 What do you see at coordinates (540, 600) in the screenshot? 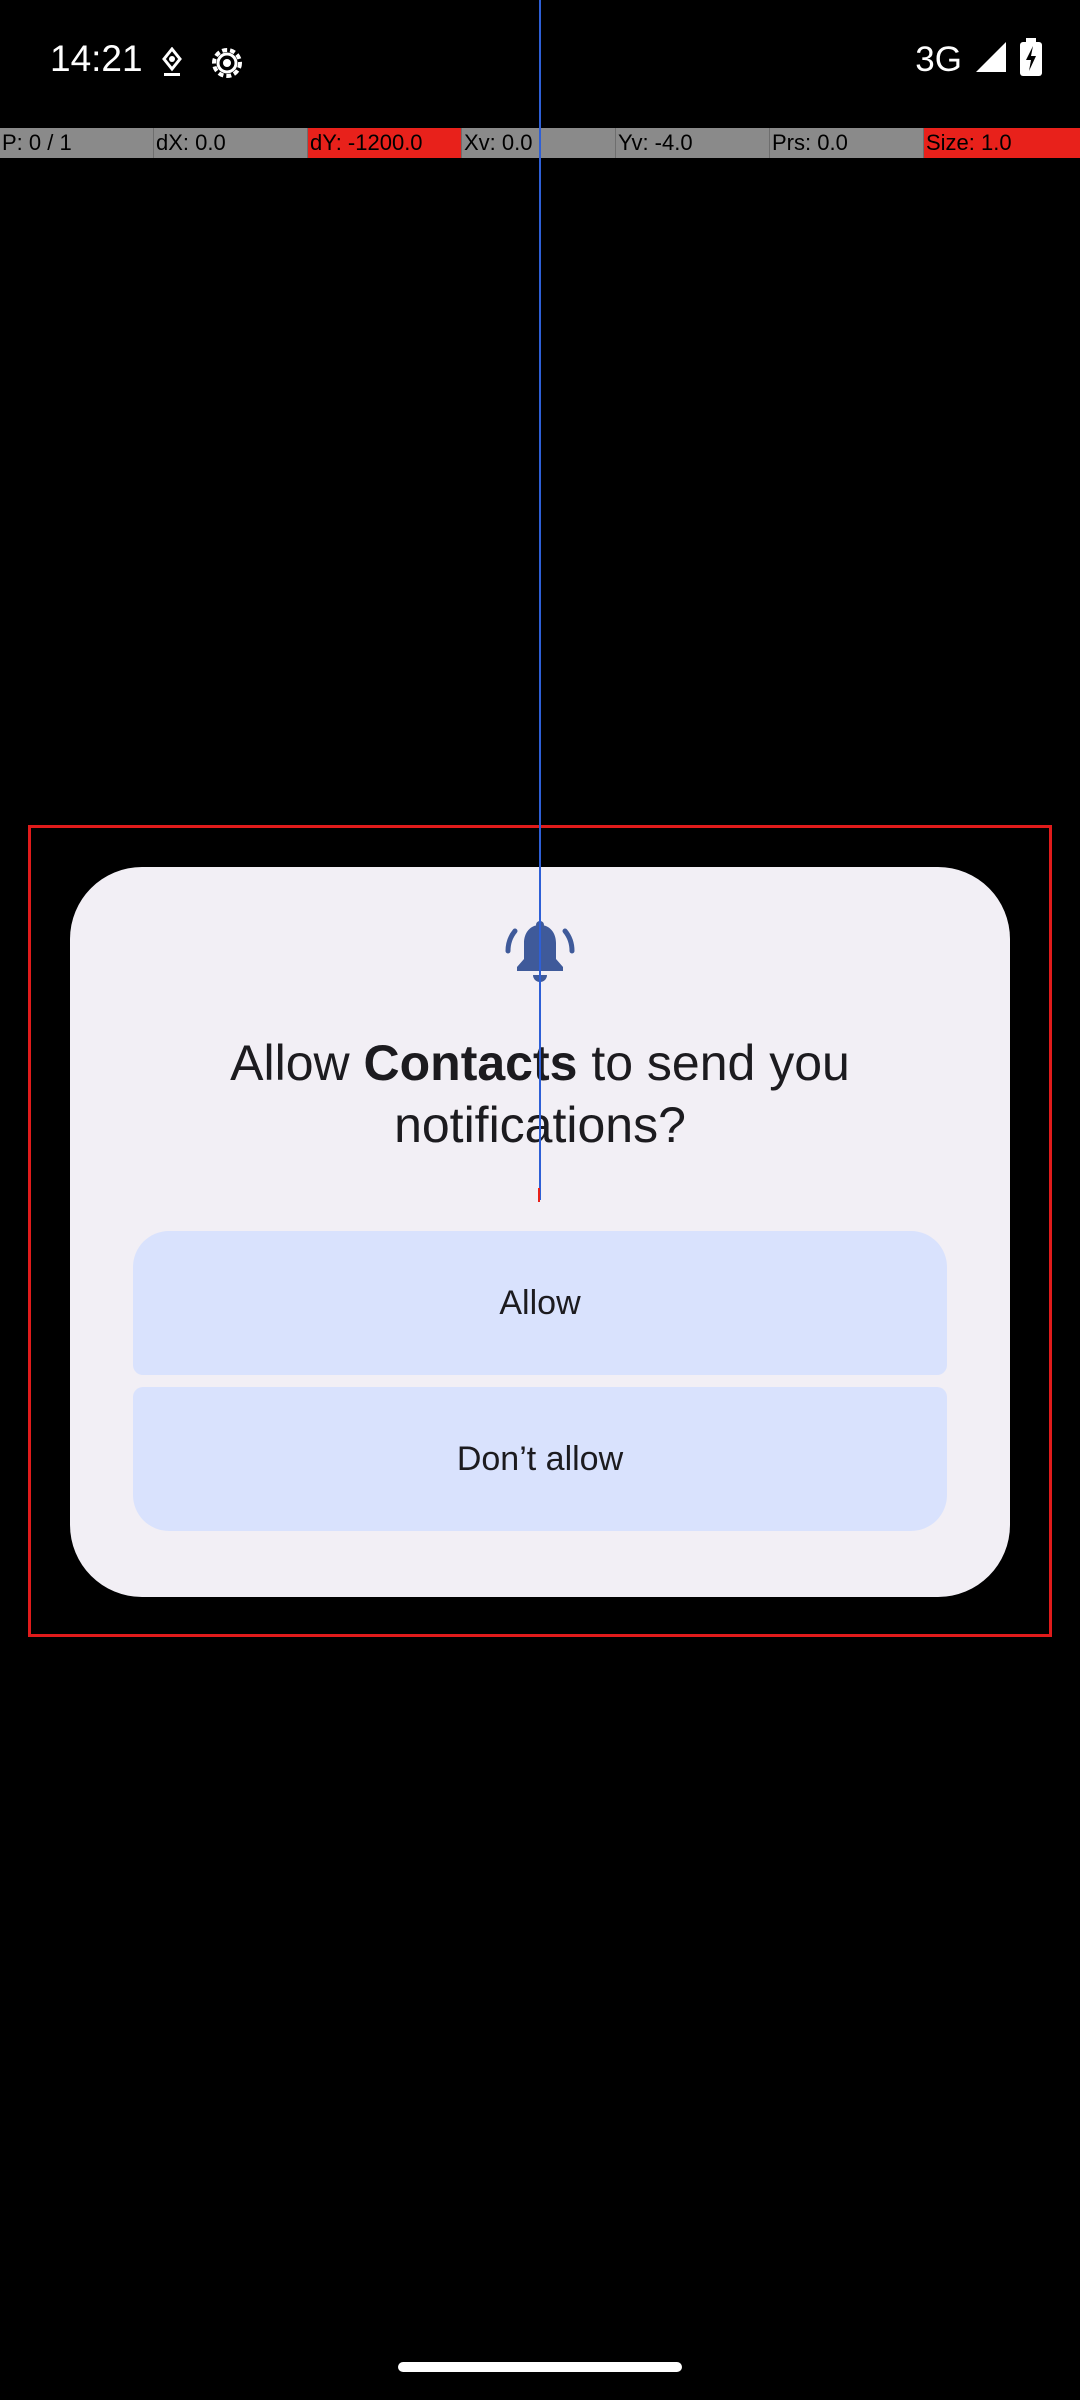
I see `touch-trace-line` at bounding box center [540, 600].